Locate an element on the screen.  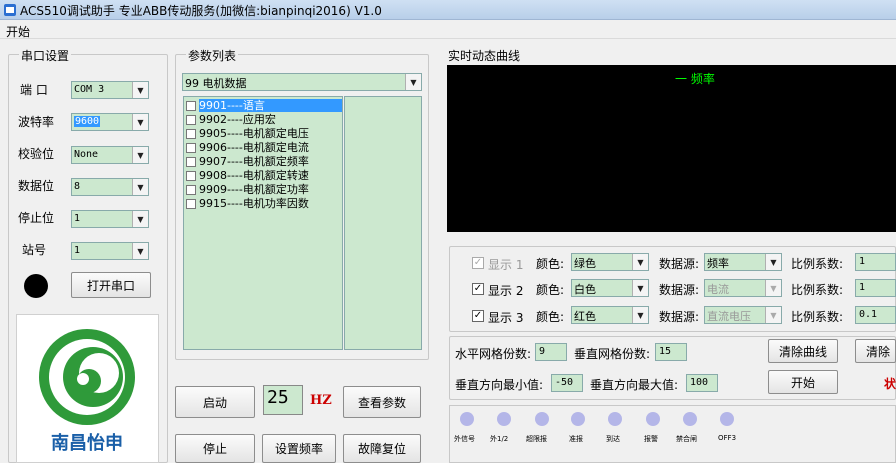
v-grid-input: 15 is located at coordinates (671, 352).